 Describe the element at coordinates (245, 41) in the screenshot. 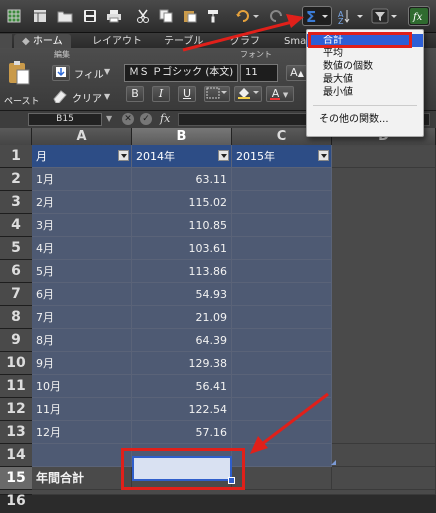

I see `tab-charts: グラフ` at that location.